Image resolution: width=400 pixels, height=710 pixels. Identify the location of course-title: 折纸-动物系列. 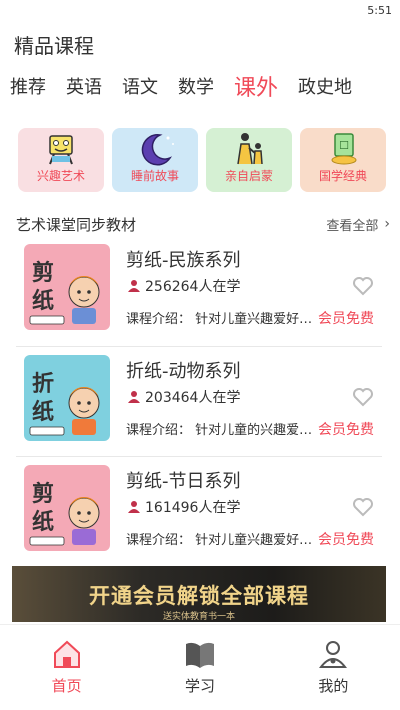
(183, 371).